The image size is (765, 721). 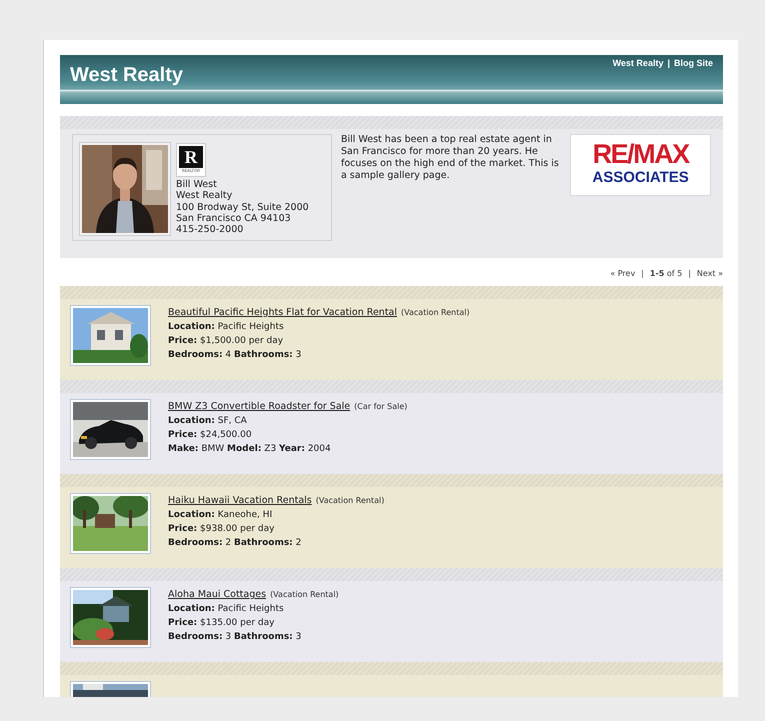 What do you see at coordinates (222, 623) in the screenshot?
I see `listing-detail: Price: $135.00 per day` at bounding box center [222, 623].